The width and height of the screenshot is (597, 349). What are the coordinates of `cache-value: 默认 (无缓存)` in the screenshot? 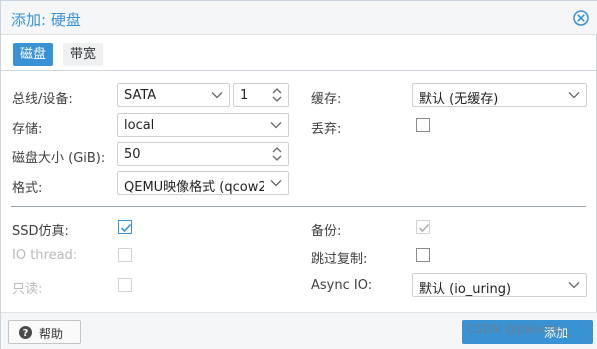 It's located at (459, 99).